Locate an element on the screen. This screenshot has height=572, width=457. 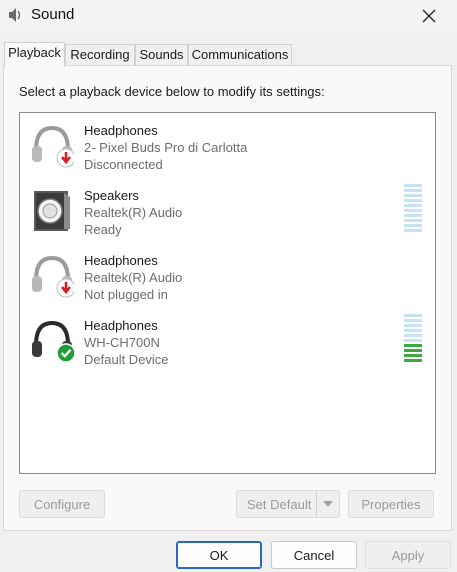
tab-strip: Playback Recording Sounds Communications is located at coordinates (228, 54).